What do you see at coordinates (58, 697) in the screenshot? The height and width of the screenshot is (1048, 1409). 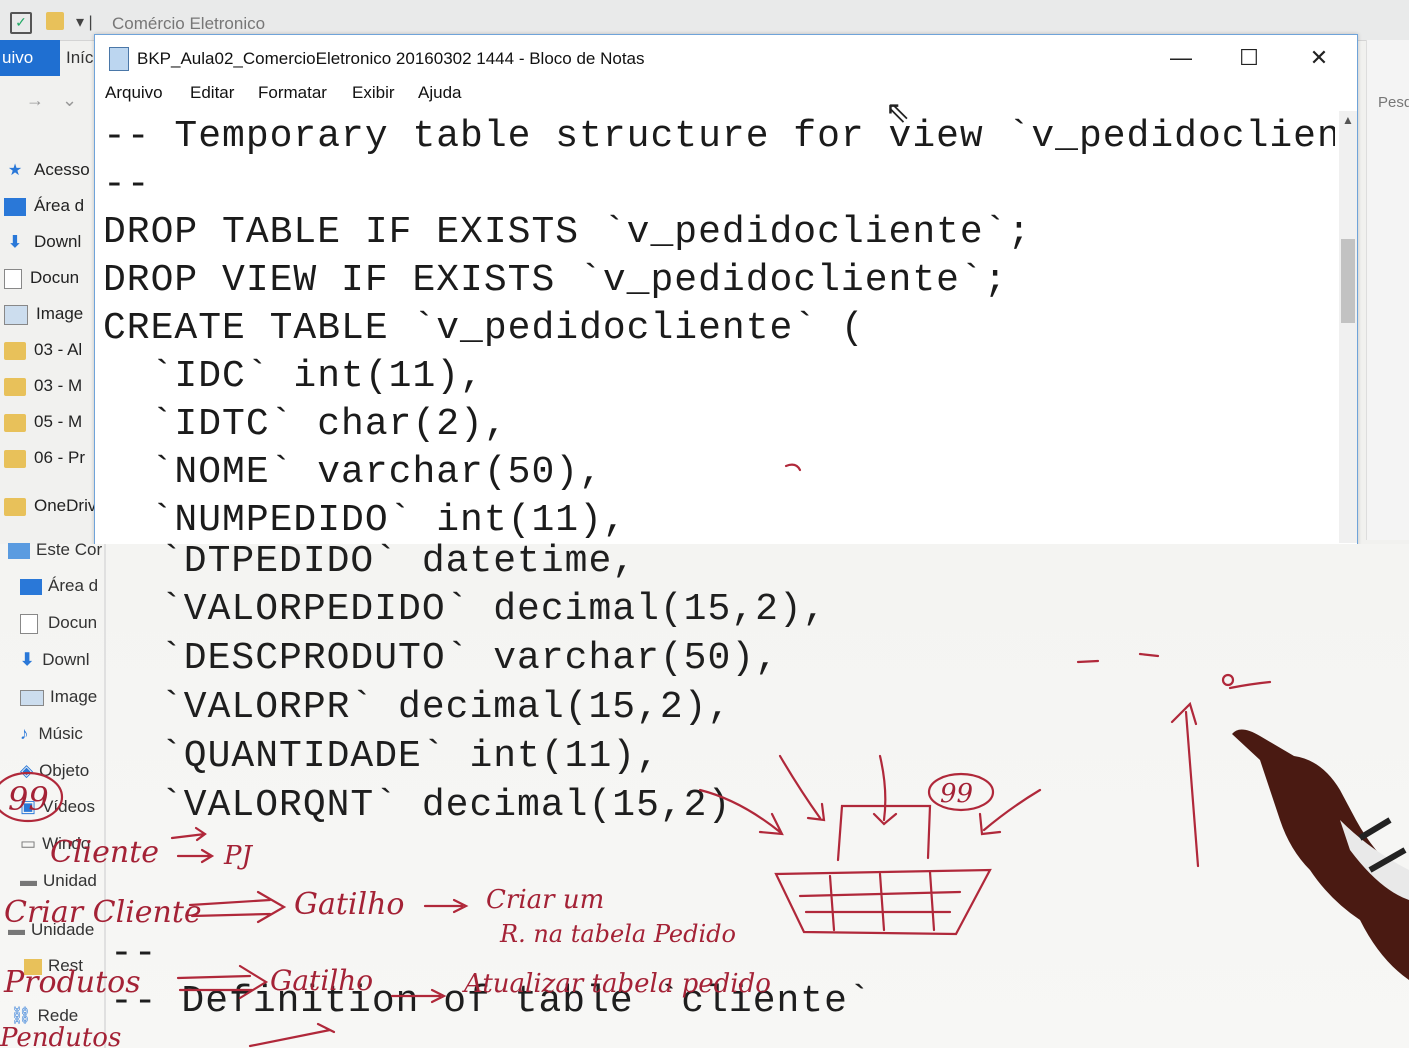 I see `sidebar-item-images-2: Image` at bounding box center [58, 697].